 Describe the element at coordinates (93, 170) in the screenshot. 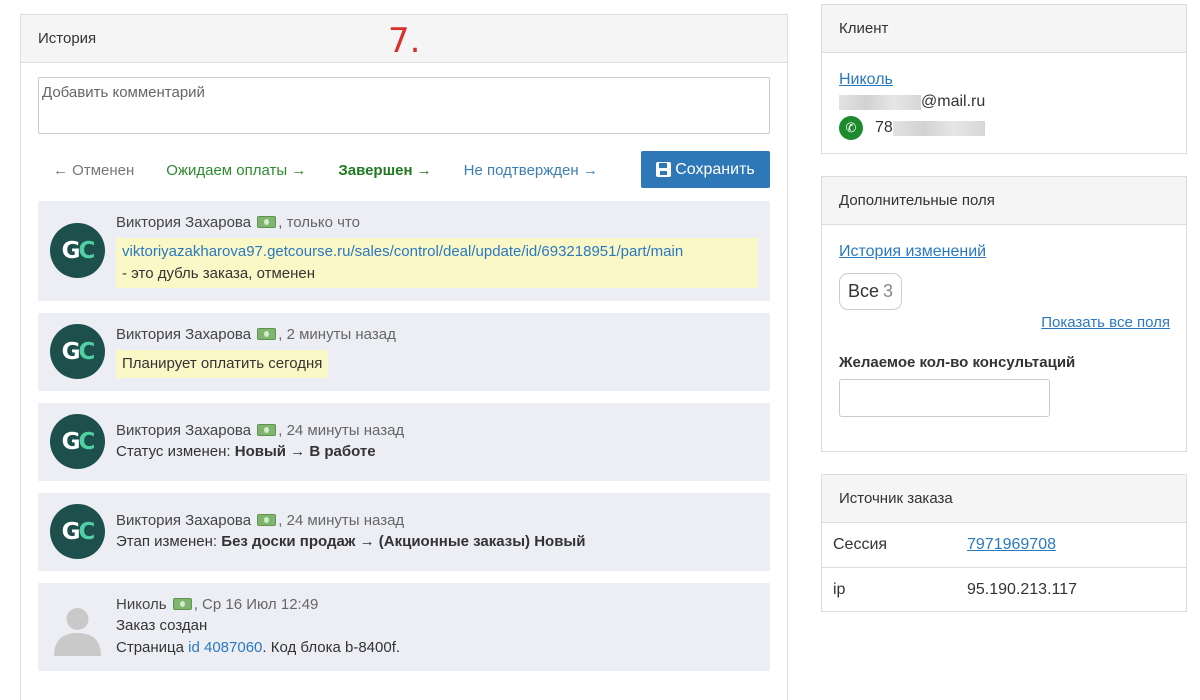

I see `cancel-status-link: ← Отменен` at that location.